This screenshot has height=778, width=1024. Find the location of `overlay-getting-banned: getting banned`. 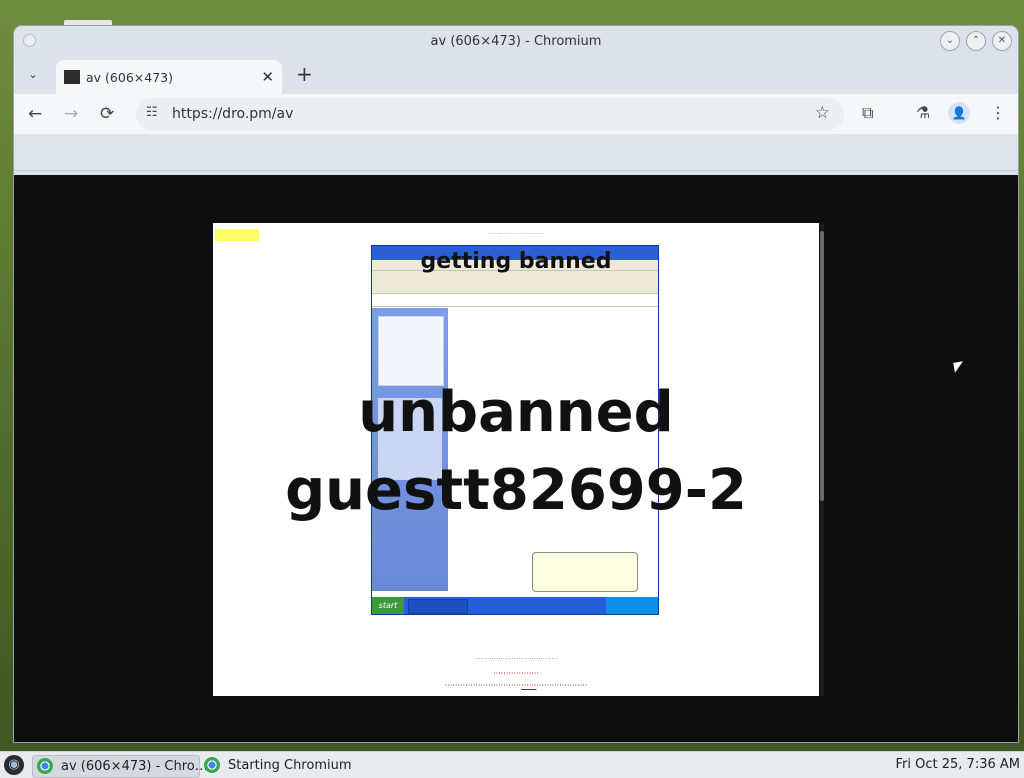

overlay-getting-banned: getting banned is located at coordinates (516, 261).